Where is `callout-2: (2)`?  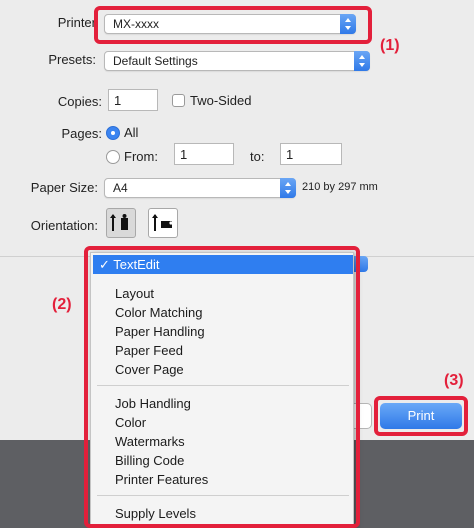 callout-2: (2) is located at coordinates (62, 304).